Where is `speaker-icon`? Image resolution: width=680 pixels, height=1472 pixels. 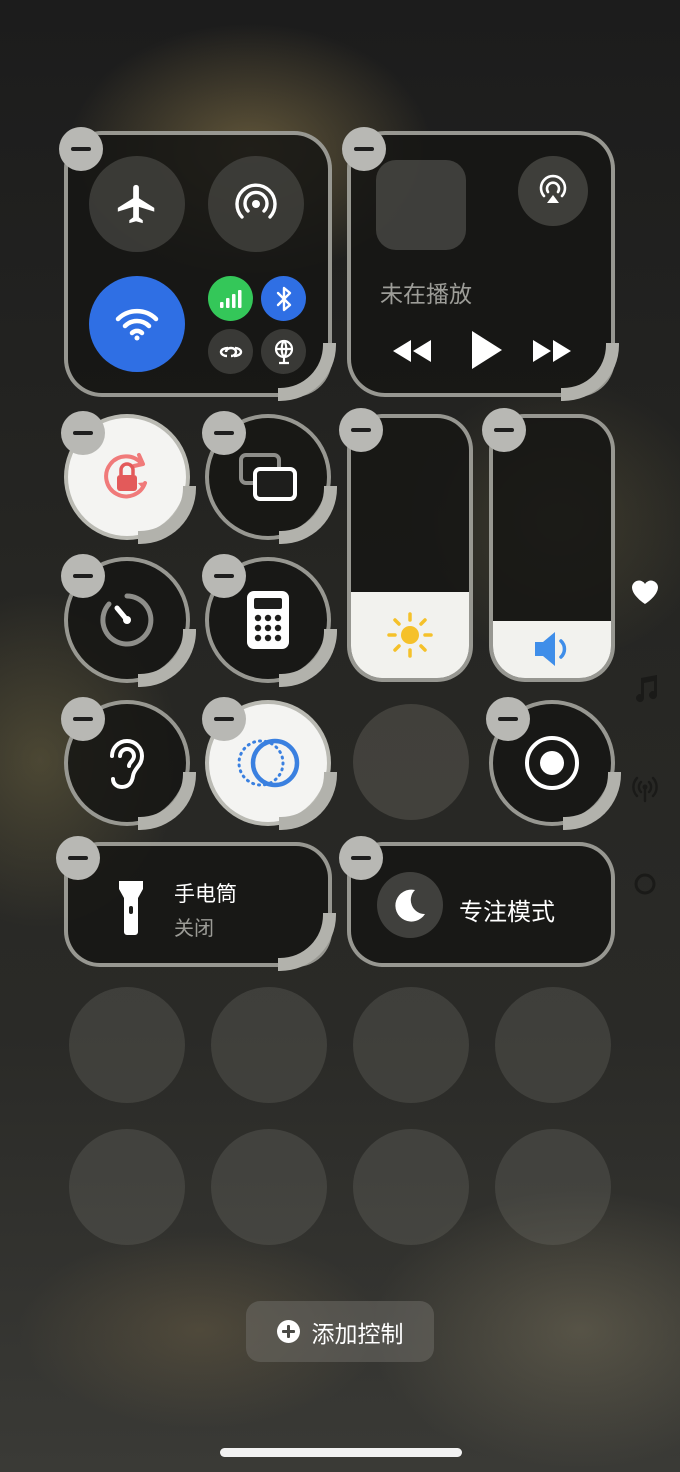
speaker-icon is located at coordinates (551, 649).